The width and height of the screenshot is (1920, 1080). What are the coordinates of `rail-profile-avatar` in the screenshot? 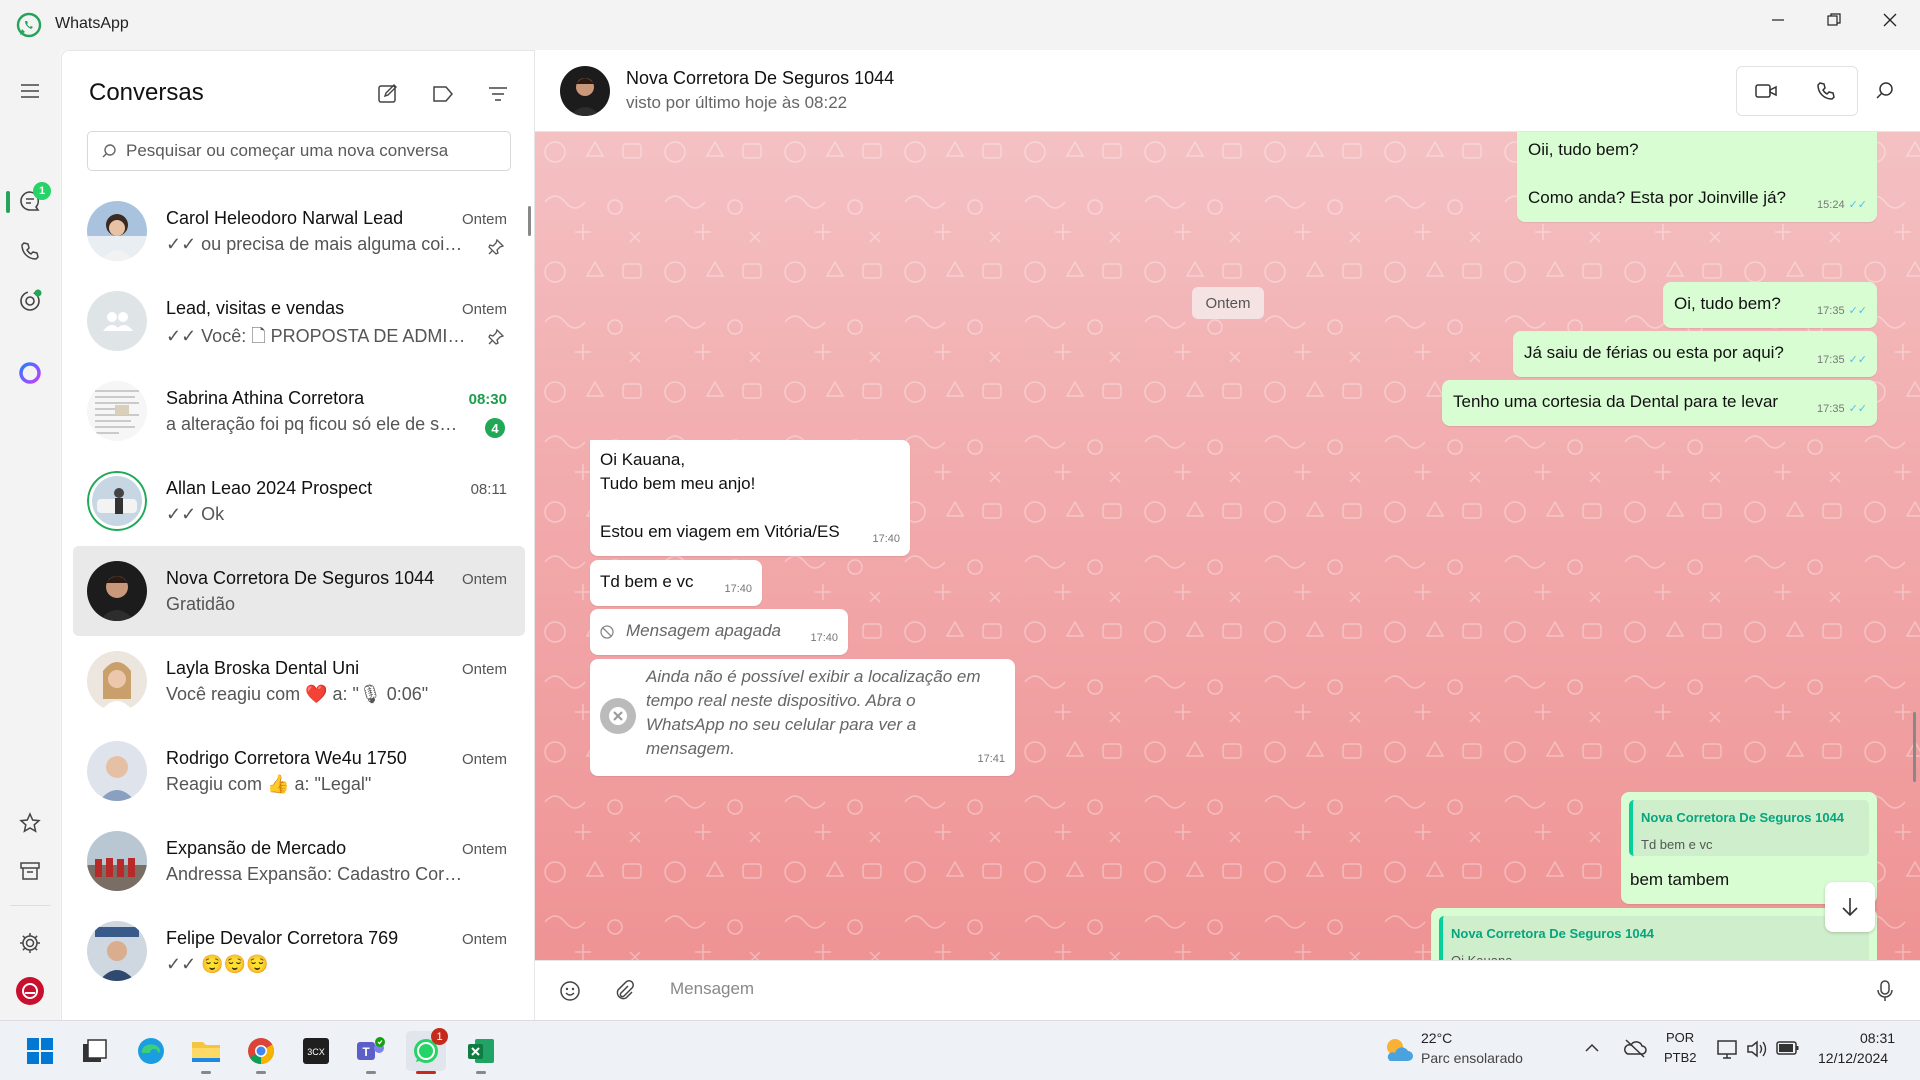 It's located at (30, 991).